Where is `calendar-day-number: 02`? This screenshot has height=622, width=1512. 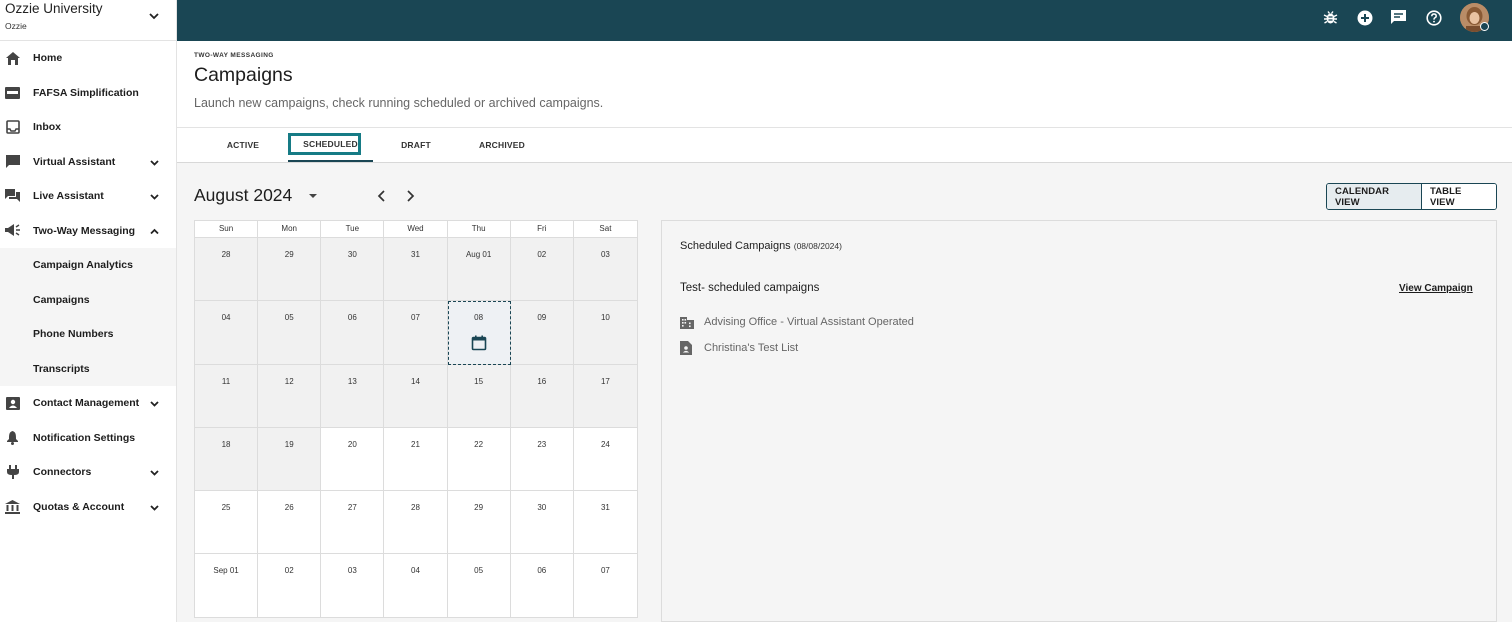 calendar-day-number: 02 is located at coordinates (542, 254).